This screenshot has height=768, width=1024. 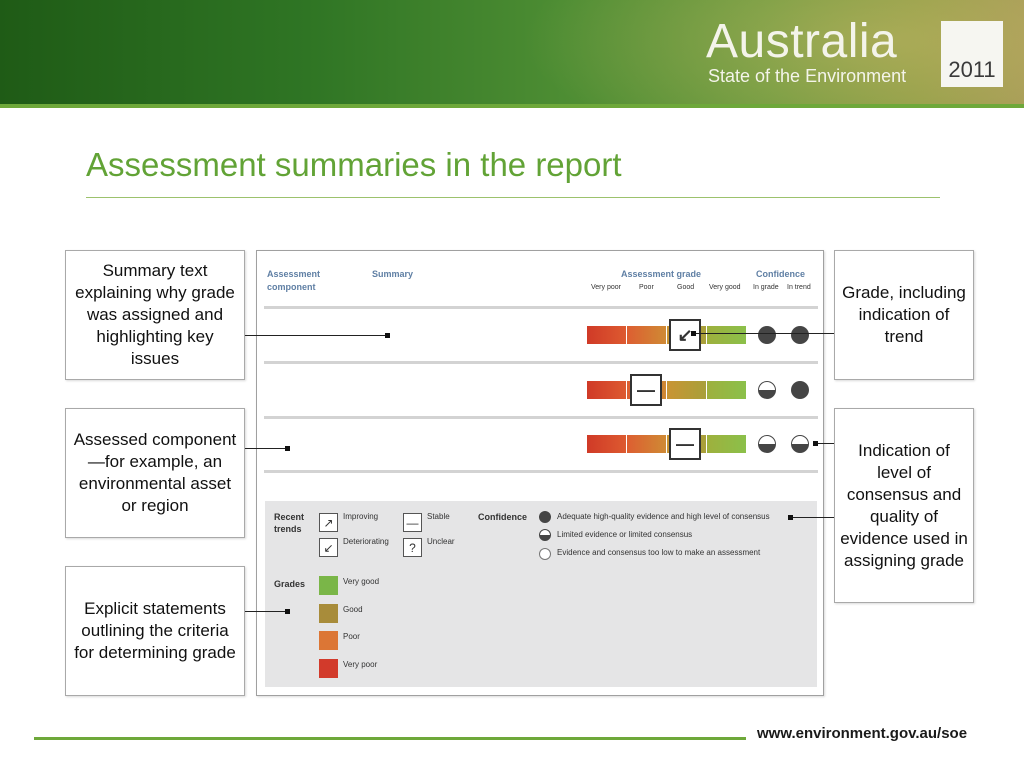 I want to click on legend-grade-very-poor: Very poor, so click(x=360, y=664).